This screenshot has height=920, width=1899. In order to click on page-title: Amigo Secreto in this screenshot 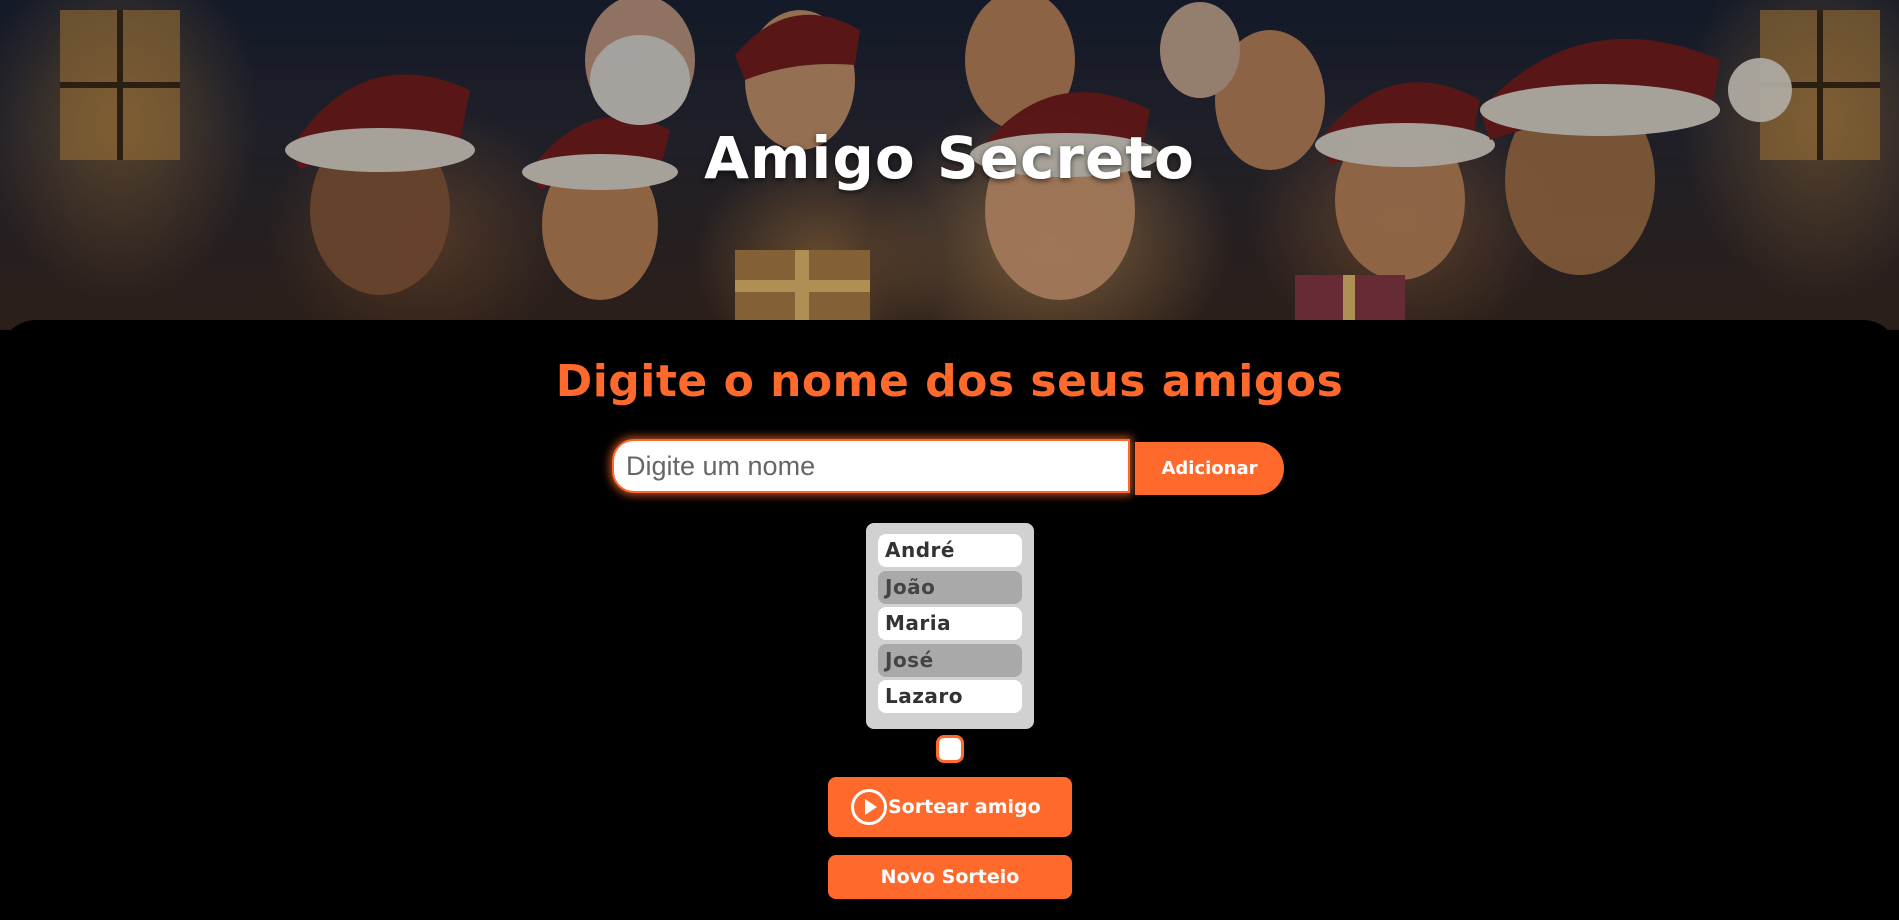, I will do `click(949, 158)`.